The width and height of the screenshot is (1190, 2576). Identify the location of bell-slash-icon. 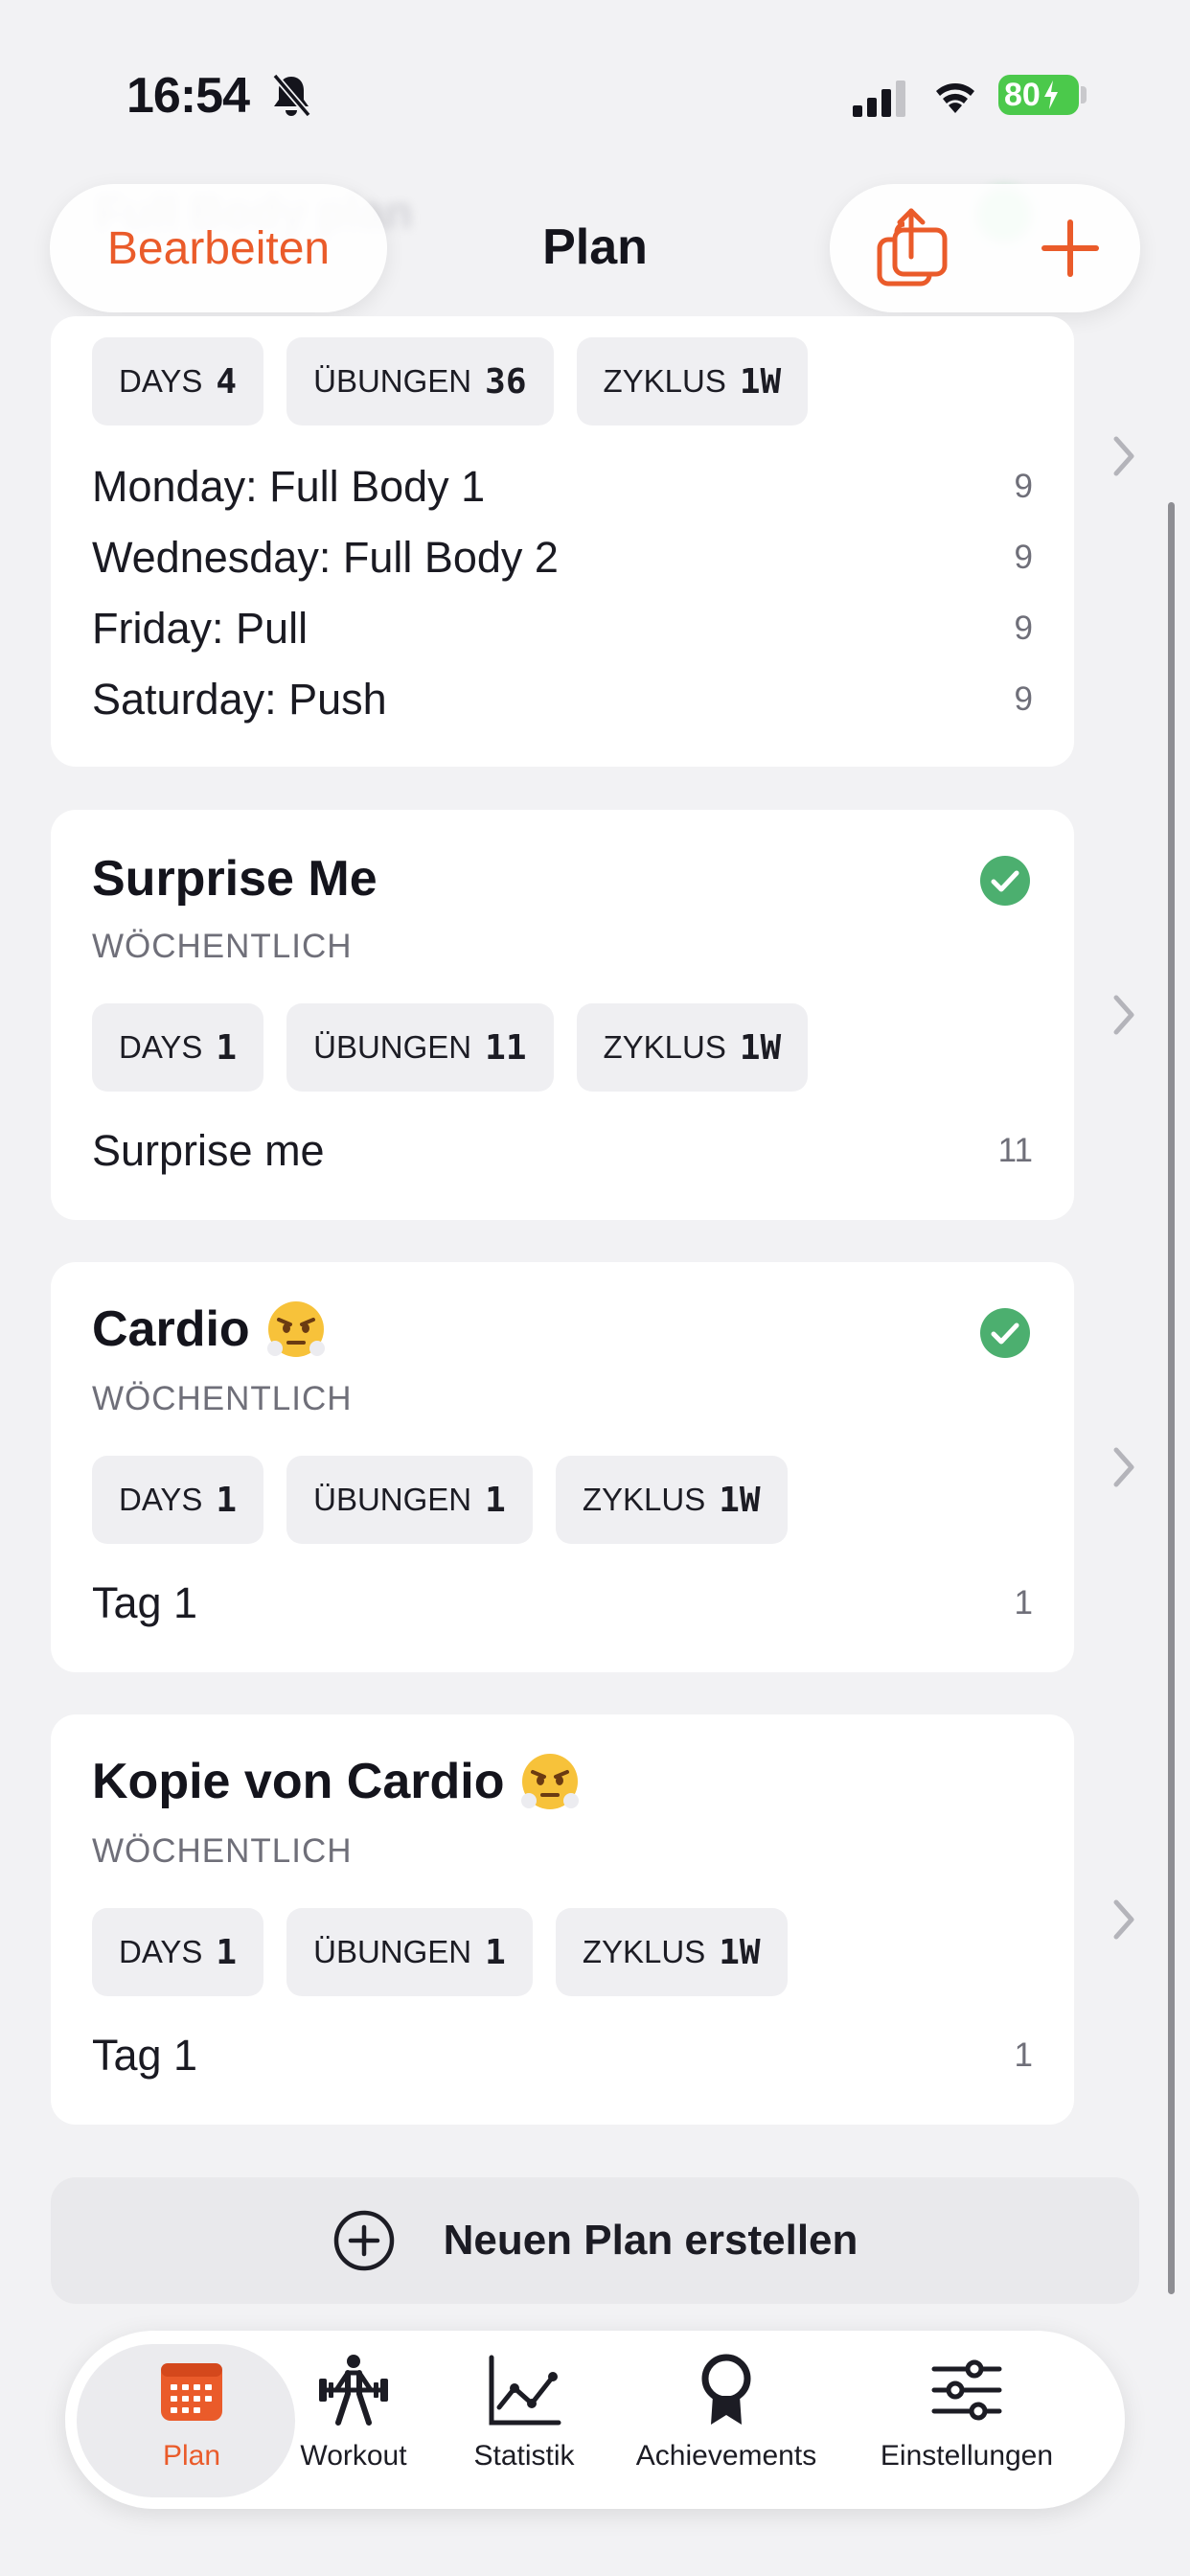
(292, 95).